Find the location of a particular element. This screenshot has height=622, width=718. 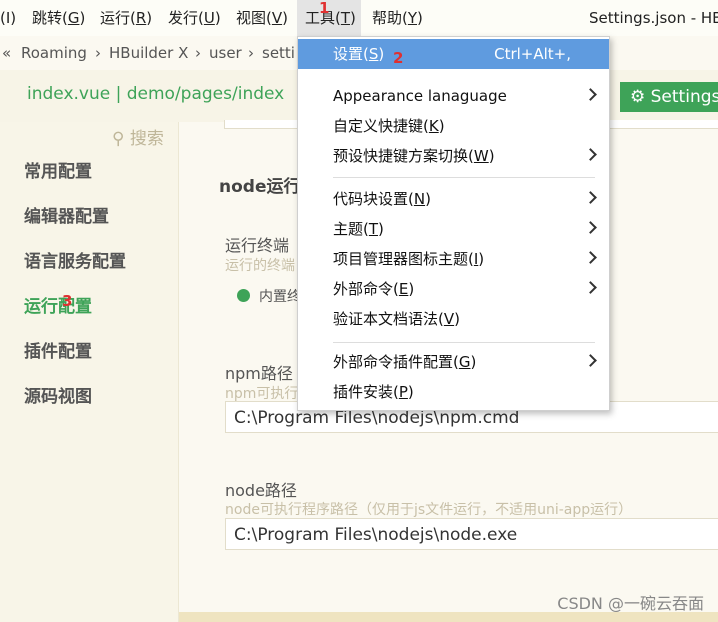

sidebar-item-language-service: 语言服务配置 is located at coordinates (75, 259).